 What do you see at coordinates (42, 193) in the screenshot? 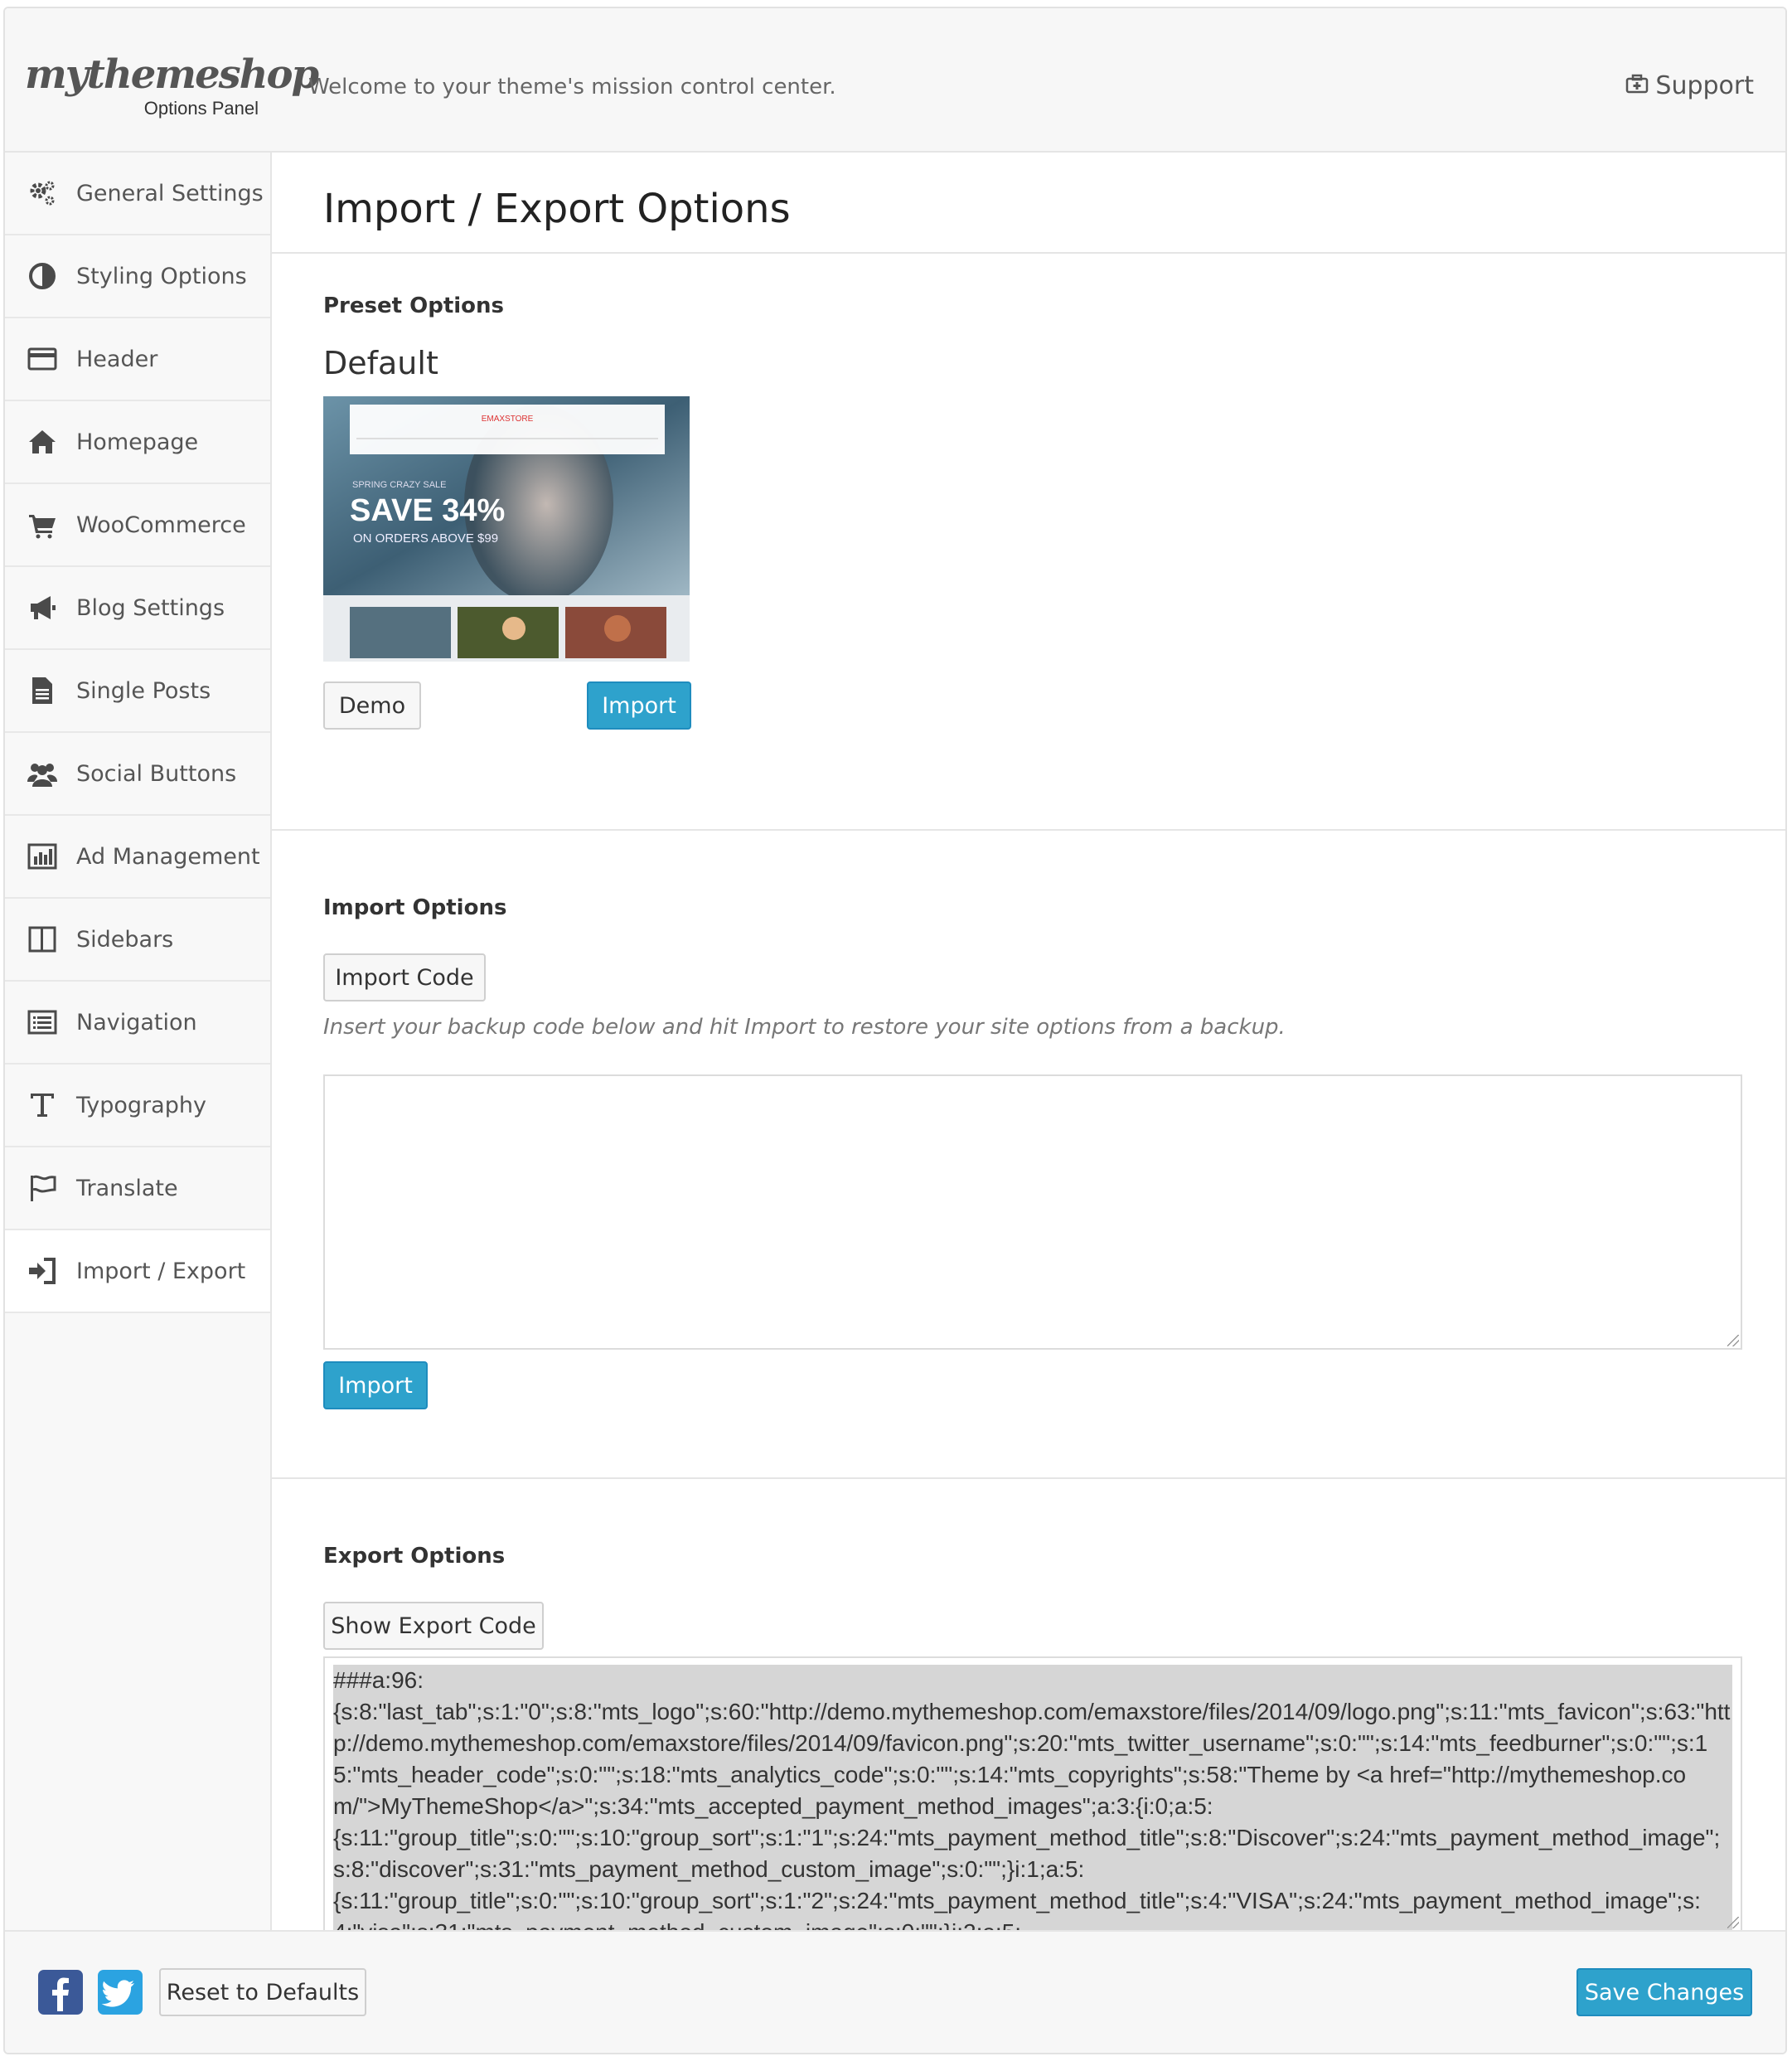
I see `gears-icon` at bounding box center [42, 193].